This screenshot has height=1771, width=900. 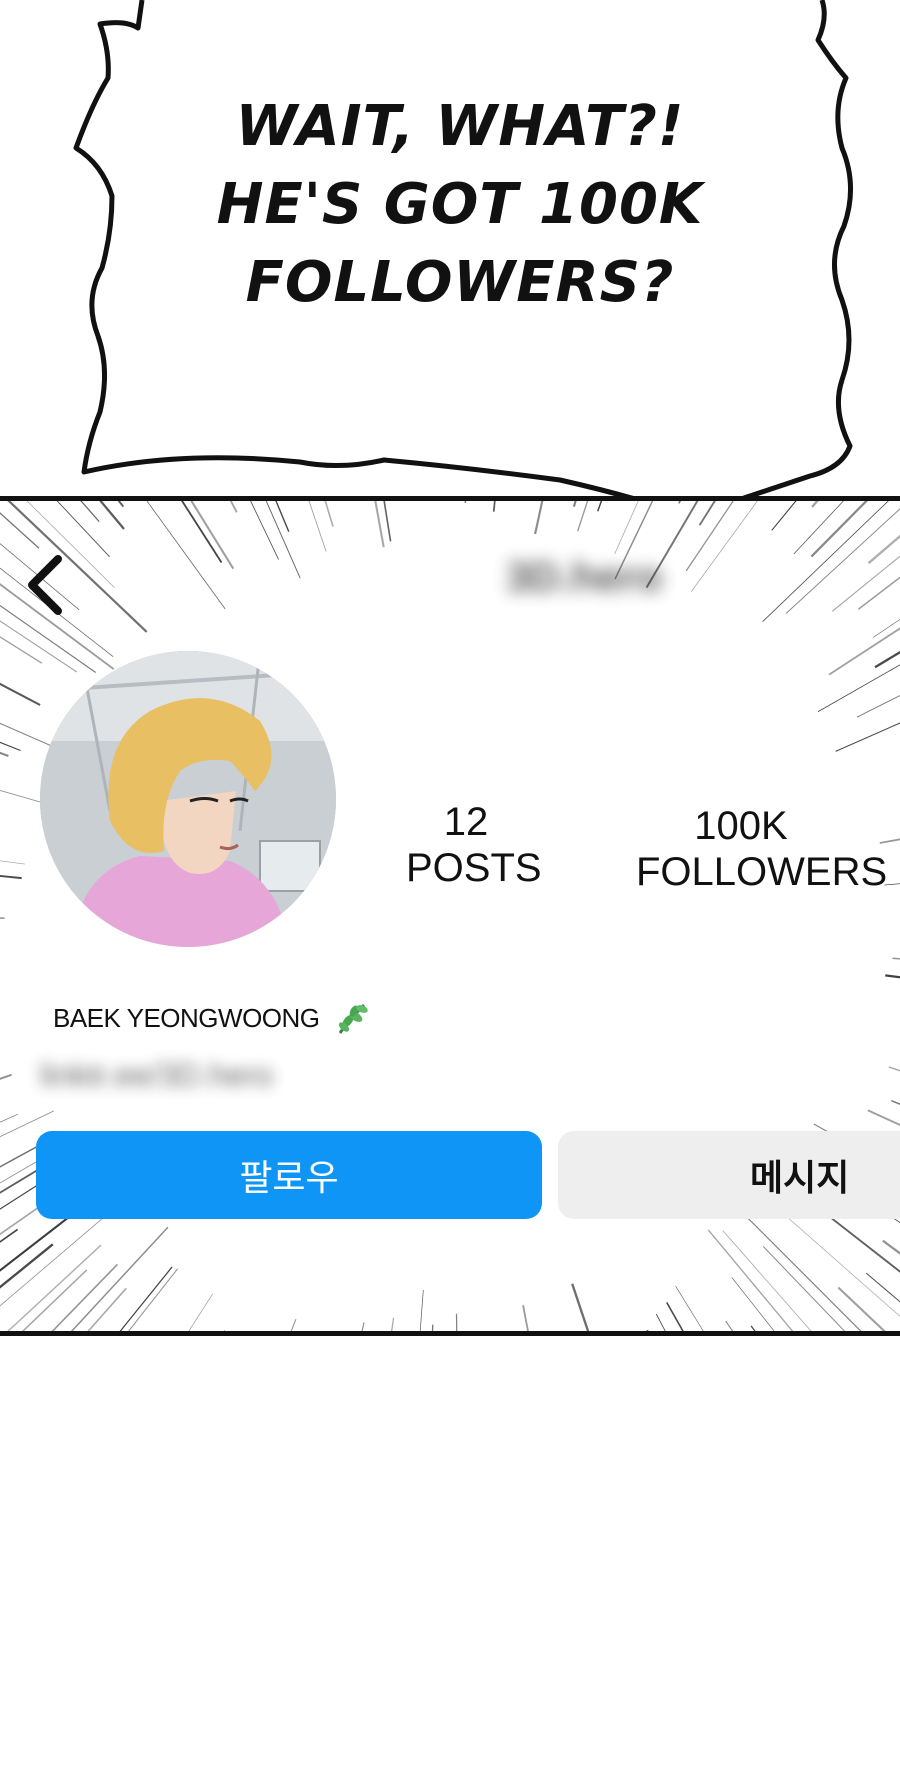 I want to click on bubble-line-1: WAIT, WHAT?!, so click(x=460, y=126).